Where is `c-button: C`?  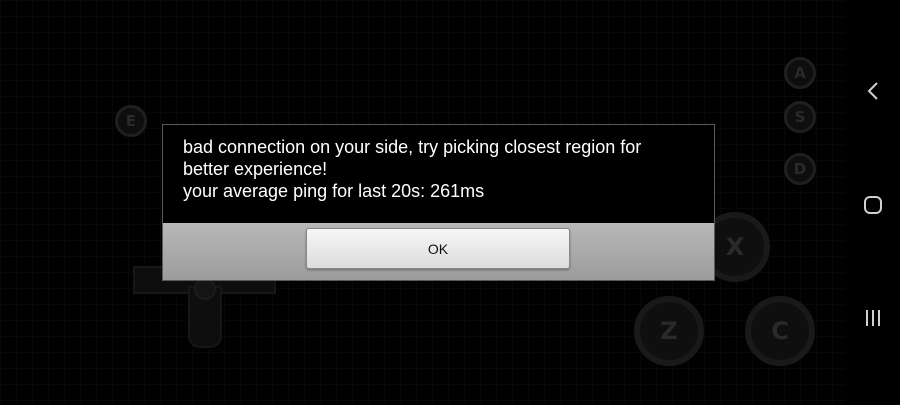 c-button: C is located at coordinates (780, 331).